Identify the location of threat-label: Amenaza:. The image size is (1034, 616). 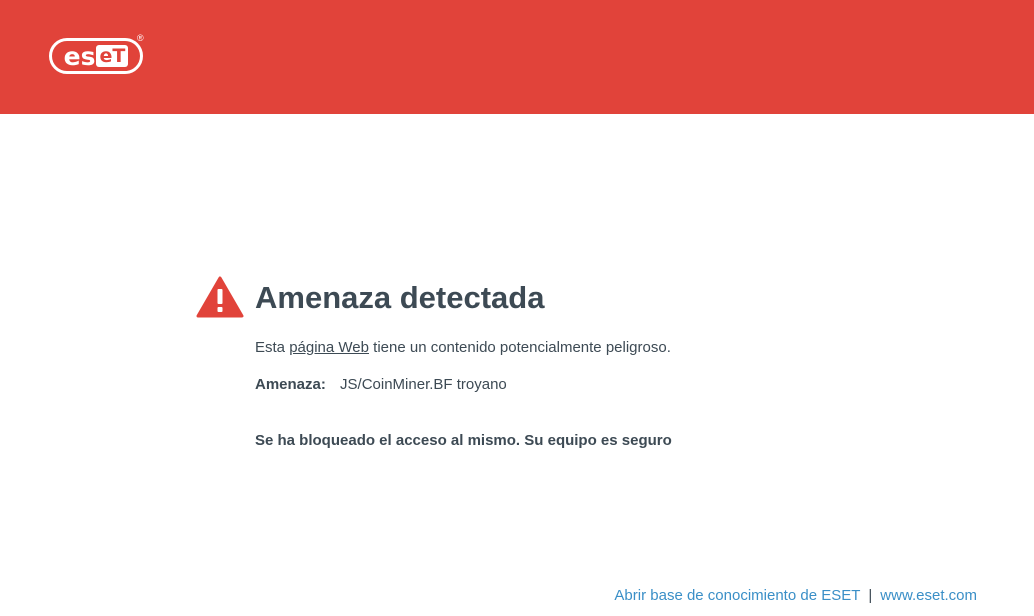
(290, 384).